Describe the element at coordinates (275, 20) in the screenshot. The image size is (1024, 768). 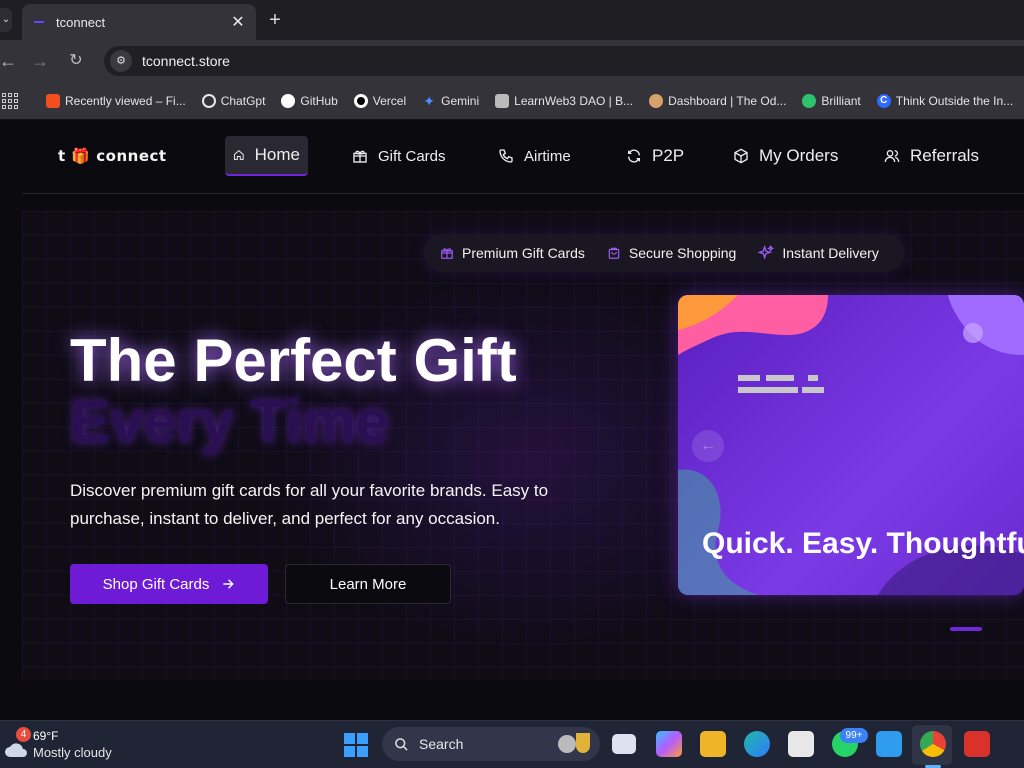
I see `new-tab-button: +` at that location.